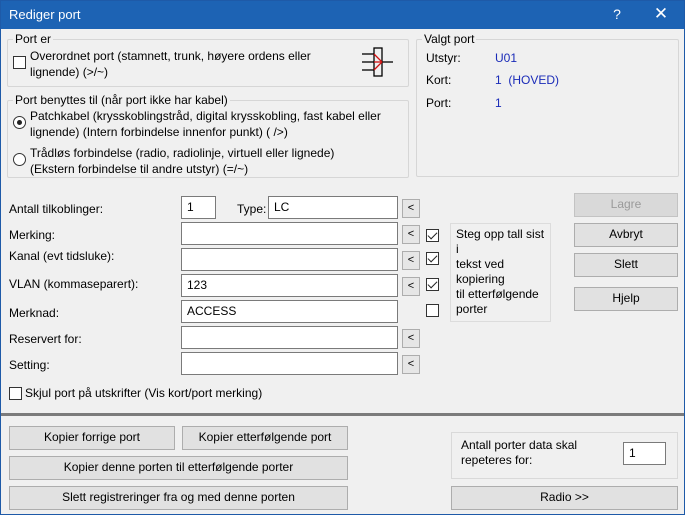 This screenshot has height=515, width=685. I want to click on utstyr-label: Utstyr:, so click(443, 58).